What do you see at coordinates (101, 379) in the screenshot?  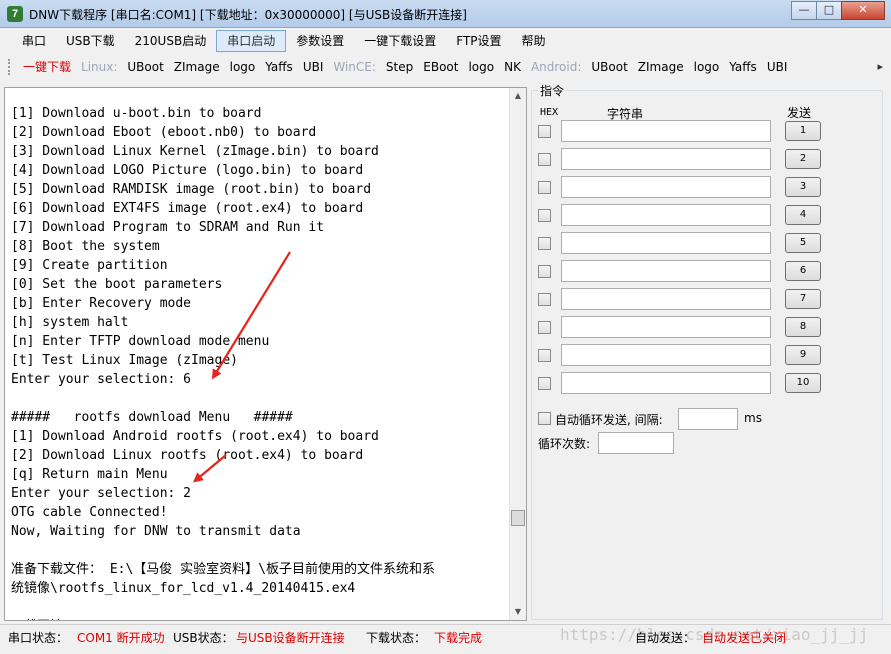 I see `console-line: Enter your selection: 6` at bounding box center [101, 379].